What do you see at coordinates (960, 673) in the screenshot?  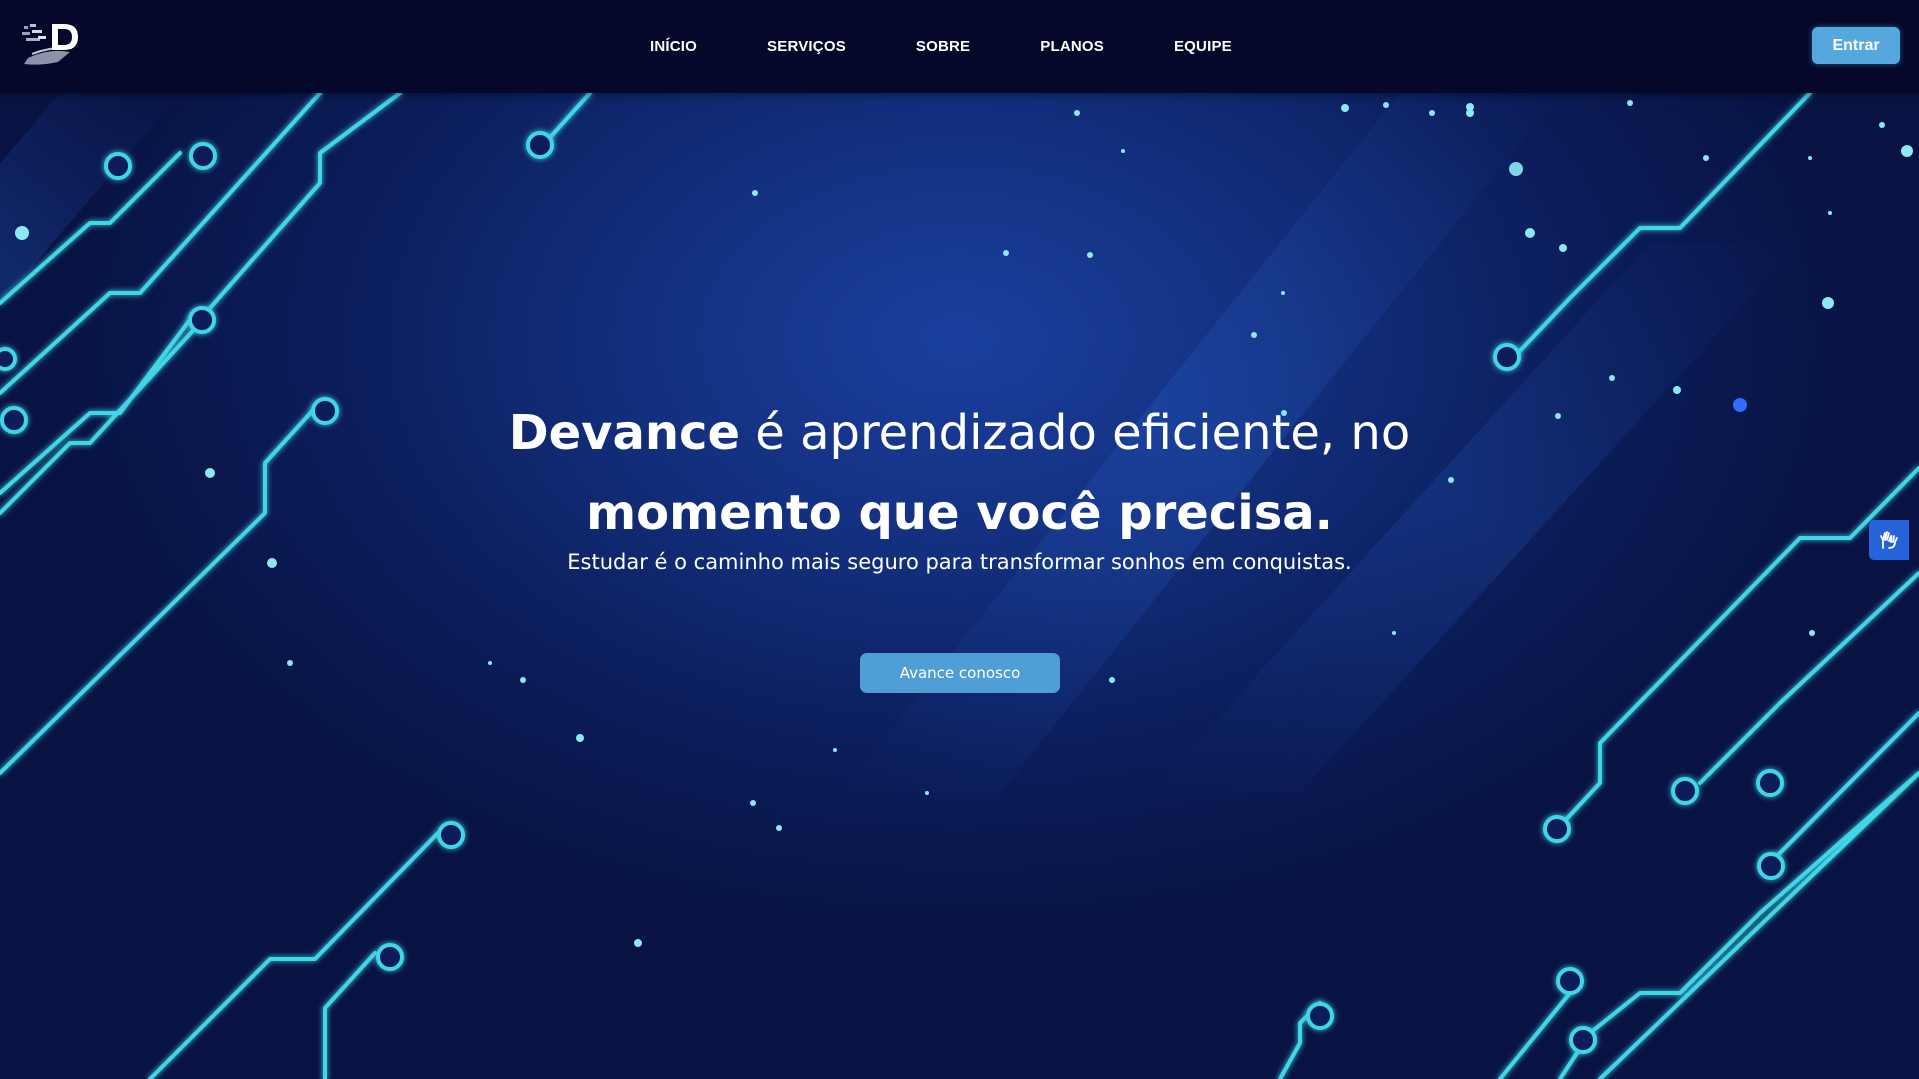 I see `cta-button: Avance conosco` at bounding box center [960, 673].